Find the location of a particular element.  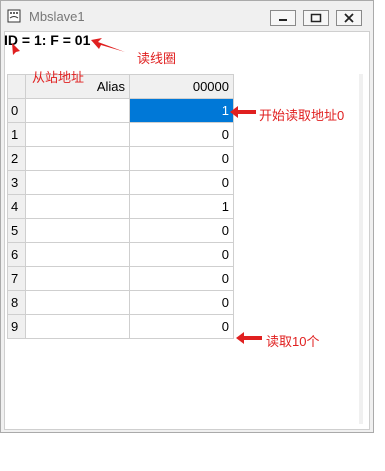

table-row: 50 is located at coordinates (120, 230).